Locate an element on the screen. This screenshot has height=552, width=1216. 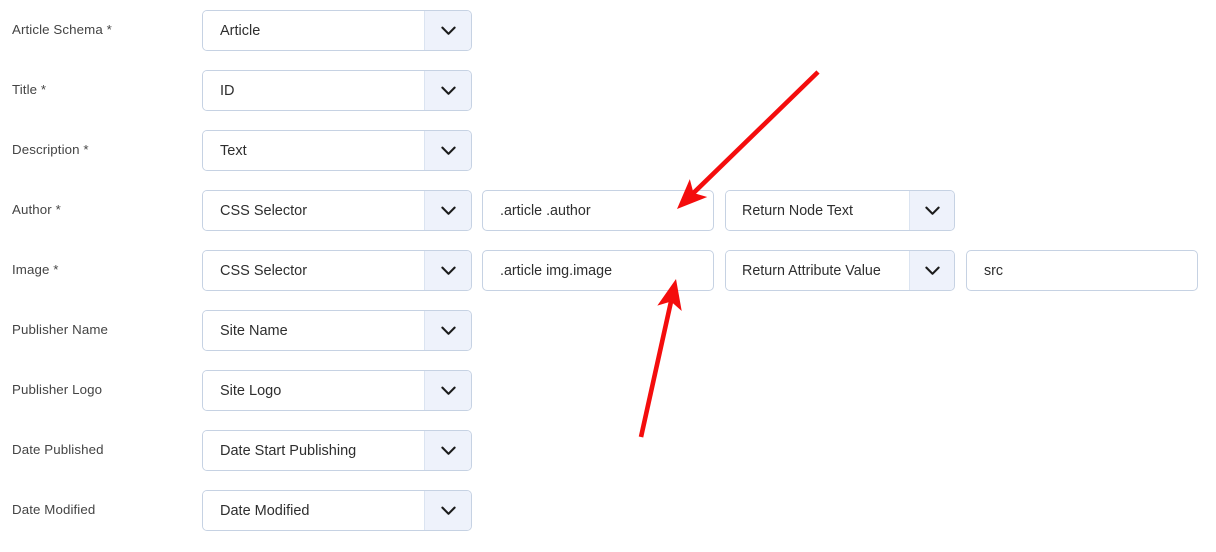
return-mode-select: Return Attribute Value is located at coordinates (840, 270).